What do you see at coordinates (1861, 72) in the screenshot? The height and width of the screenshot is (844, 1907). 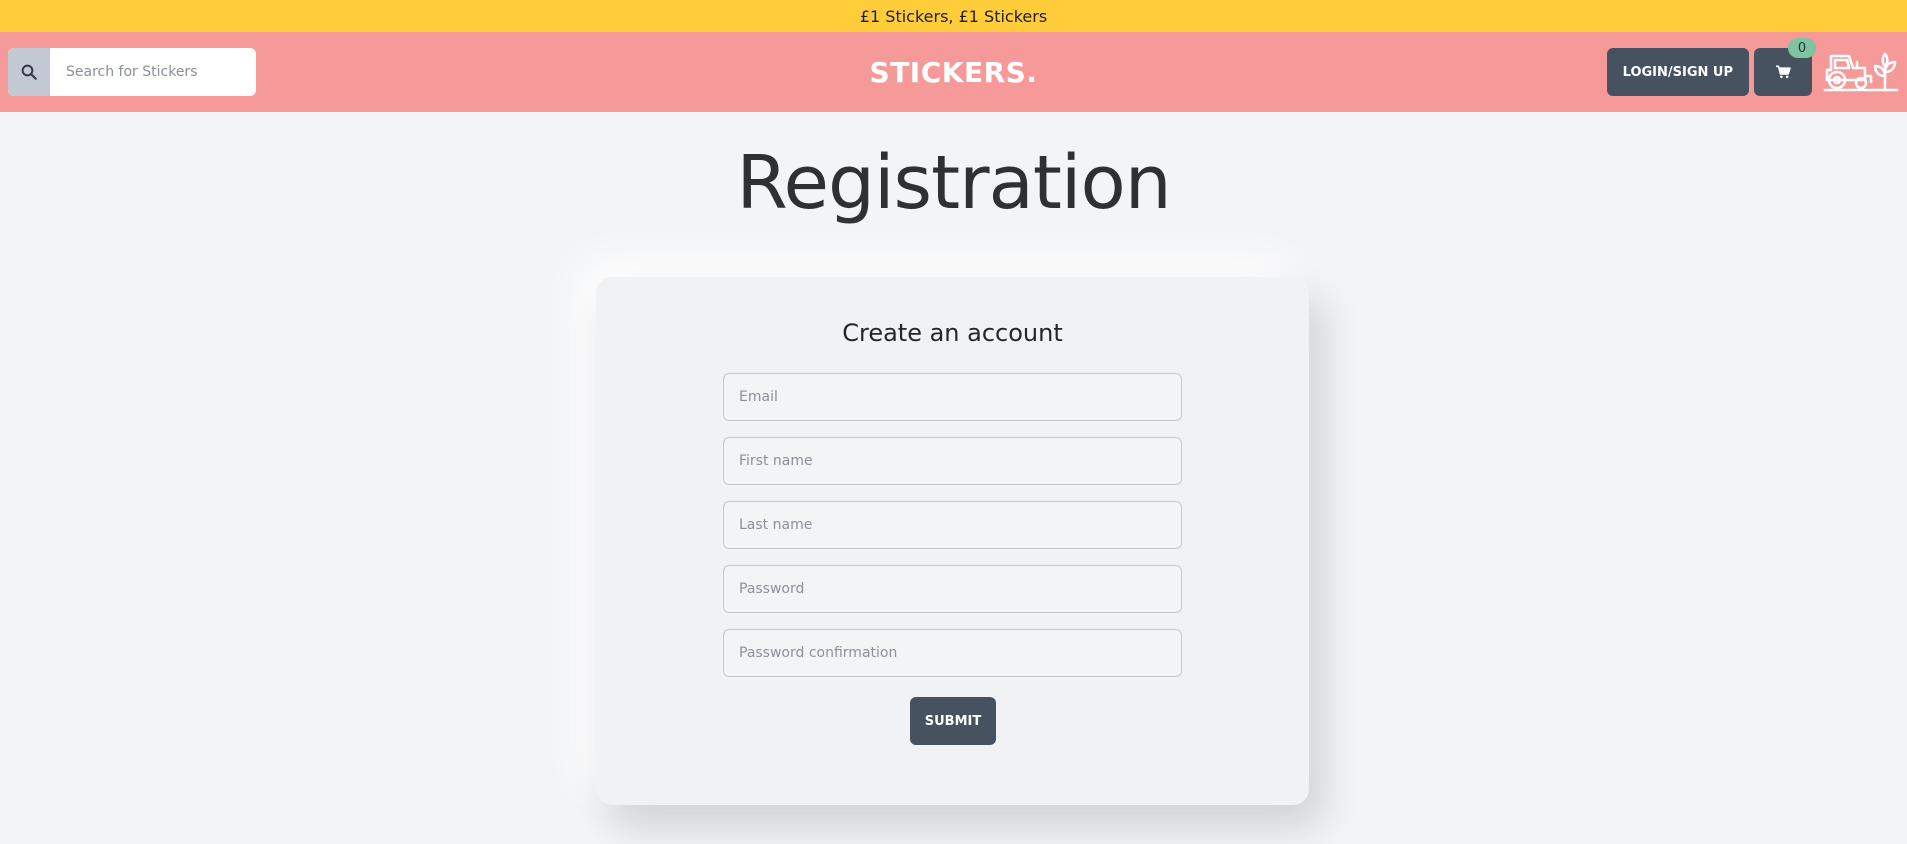 I see `tractor-plant-icon` at bounding box center [1861, 72].